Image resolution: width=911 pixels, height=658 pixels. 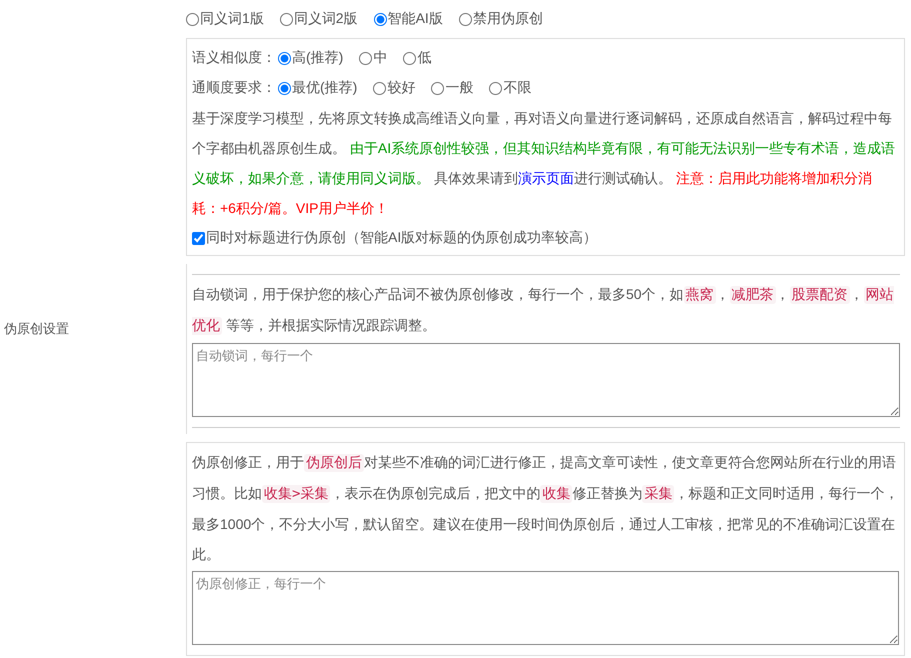 I want to click on corrections-field: 伪原创修正，每行一个, so click(x=545, y=608).